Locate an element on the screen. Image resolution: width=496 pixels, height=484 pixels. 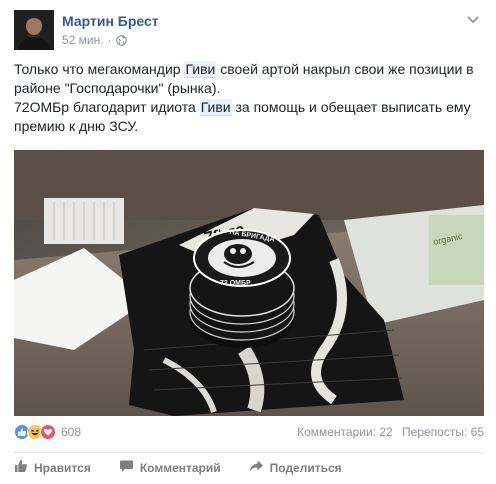
love-reaction-icon is located at coordinates (48, 432).